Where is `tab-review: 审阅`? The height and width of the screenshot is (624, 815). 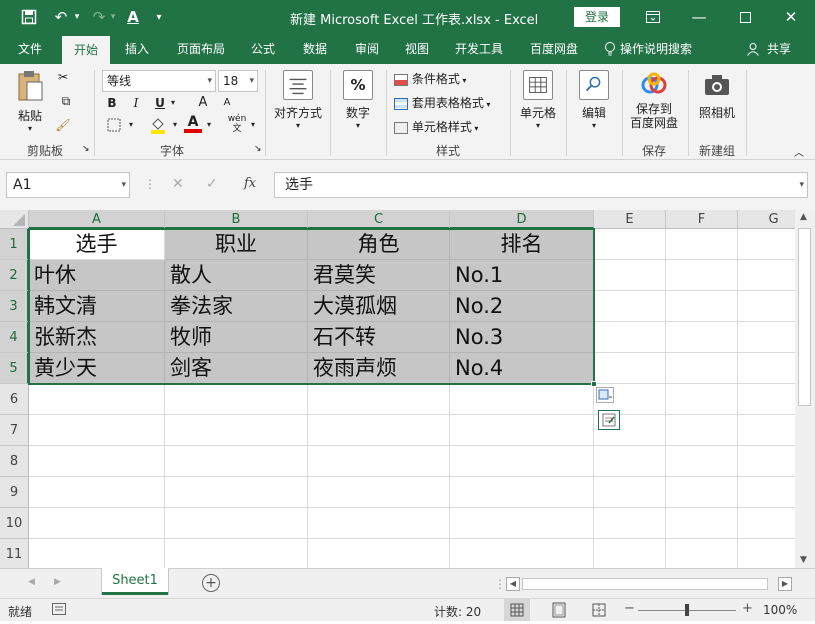 tab-review: 审阅 is located at coordinates (367, 49).